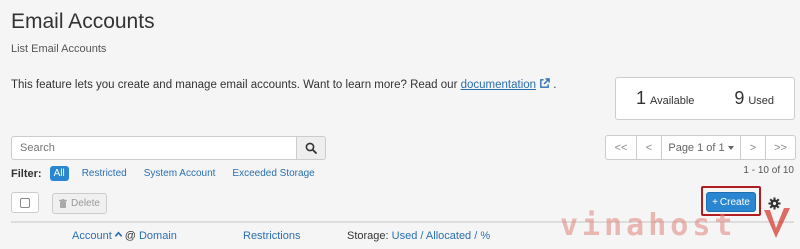  What do you see at coordinates (768, 170) in the screenshot?
I see `results-range: 1 - 10 of 10` at bounding box center [768, 170].